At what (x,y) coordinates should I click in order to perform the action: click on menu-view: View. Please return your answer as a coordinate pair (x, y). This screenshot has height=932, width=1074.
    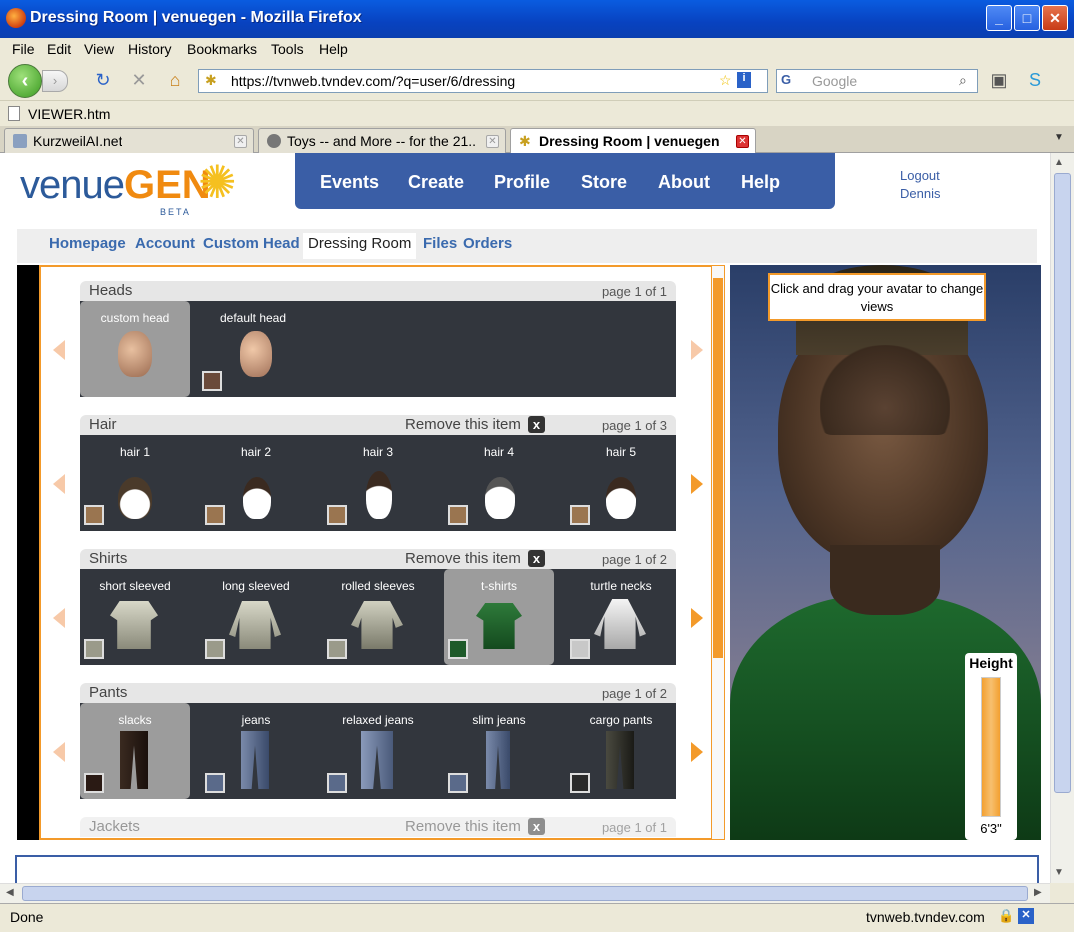
    Looking at the image, I should click on (99, 49).